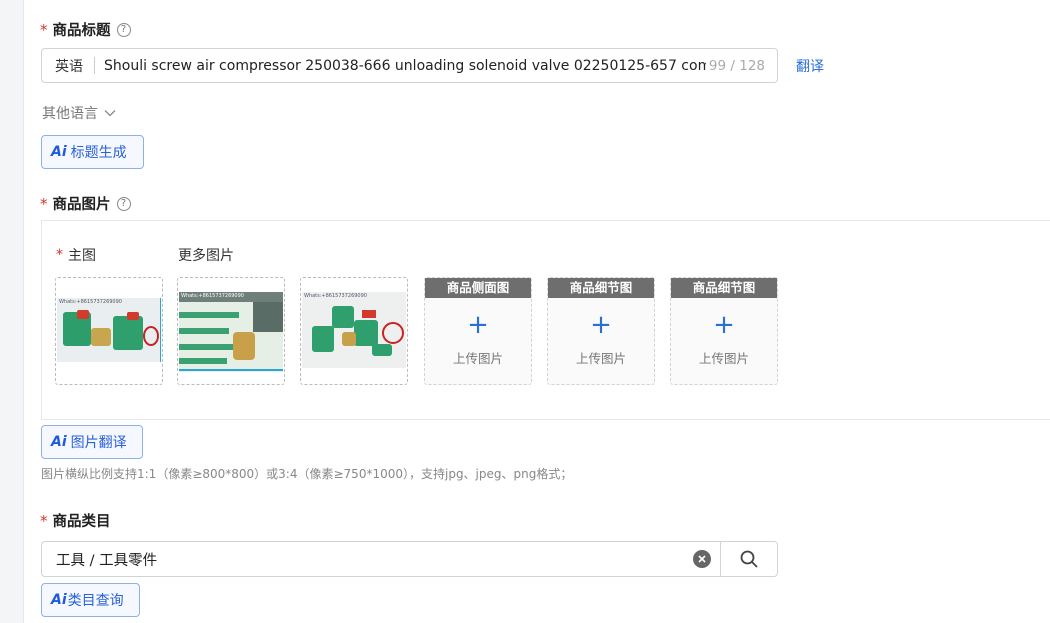  I want to click on category-field-label: * 商品类目, so click(75, 520).